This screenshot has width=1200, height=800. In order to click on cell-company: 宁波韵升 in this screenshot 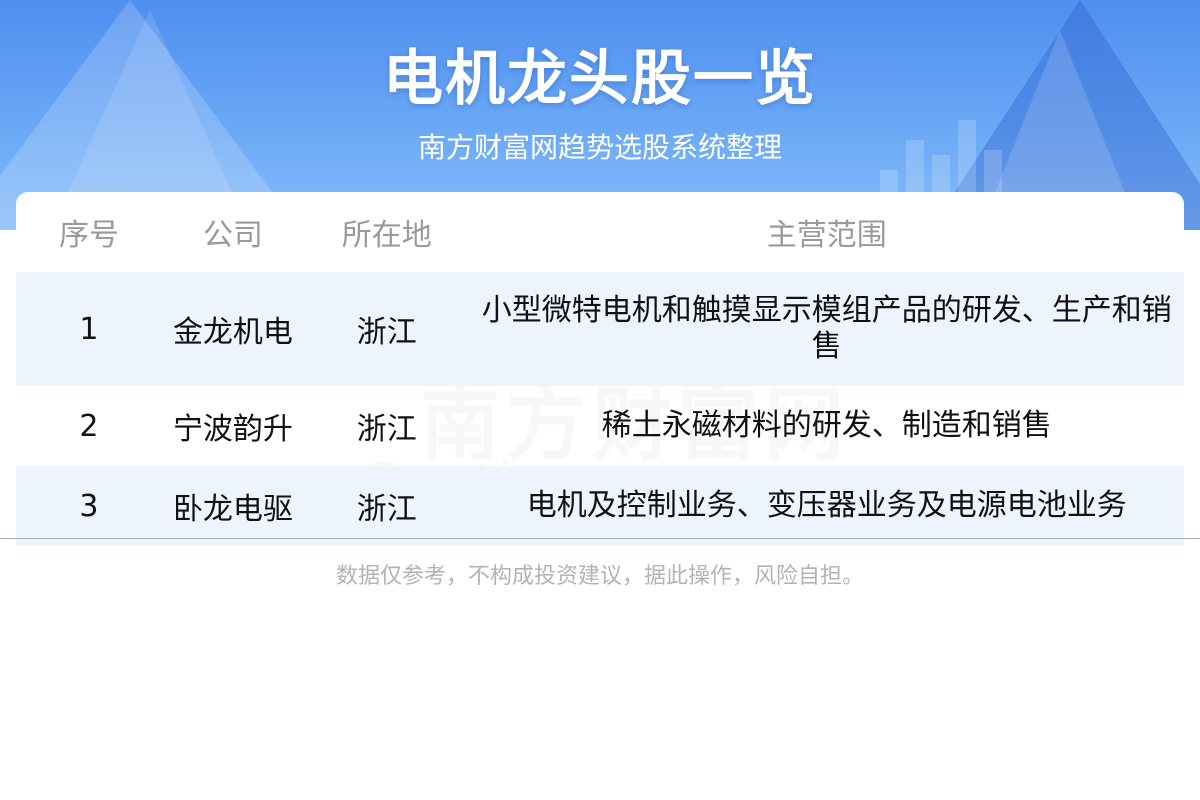, I will do `click(232, 426)`.